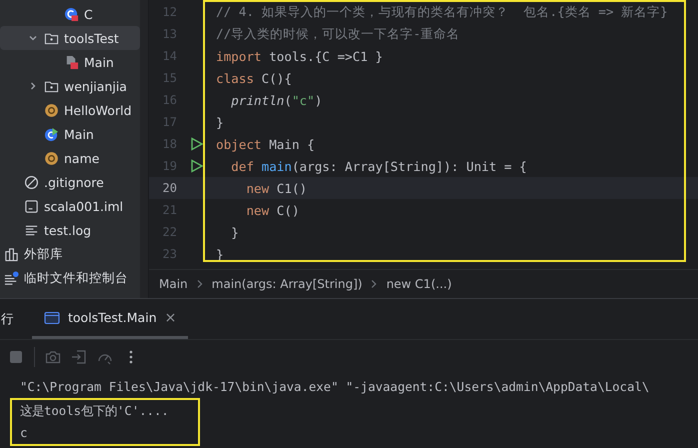 The height and width of the screenshot is (448, 698). I want to click on console-icon, so click(52, 317).